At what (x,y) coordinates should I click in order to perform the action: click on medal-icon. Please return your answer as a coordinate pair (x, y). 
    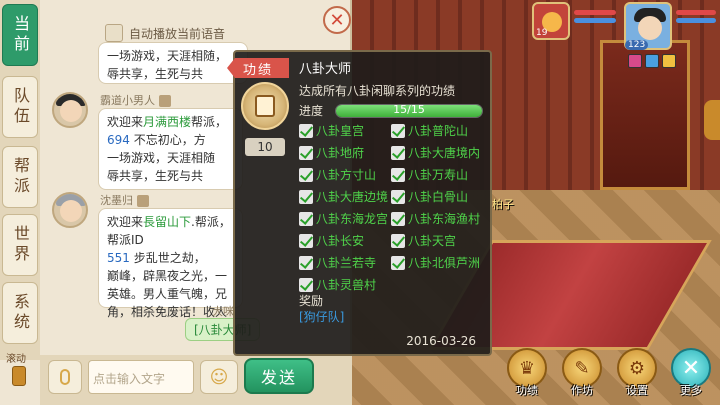
    Looking at the image, I should click on (265, 106).